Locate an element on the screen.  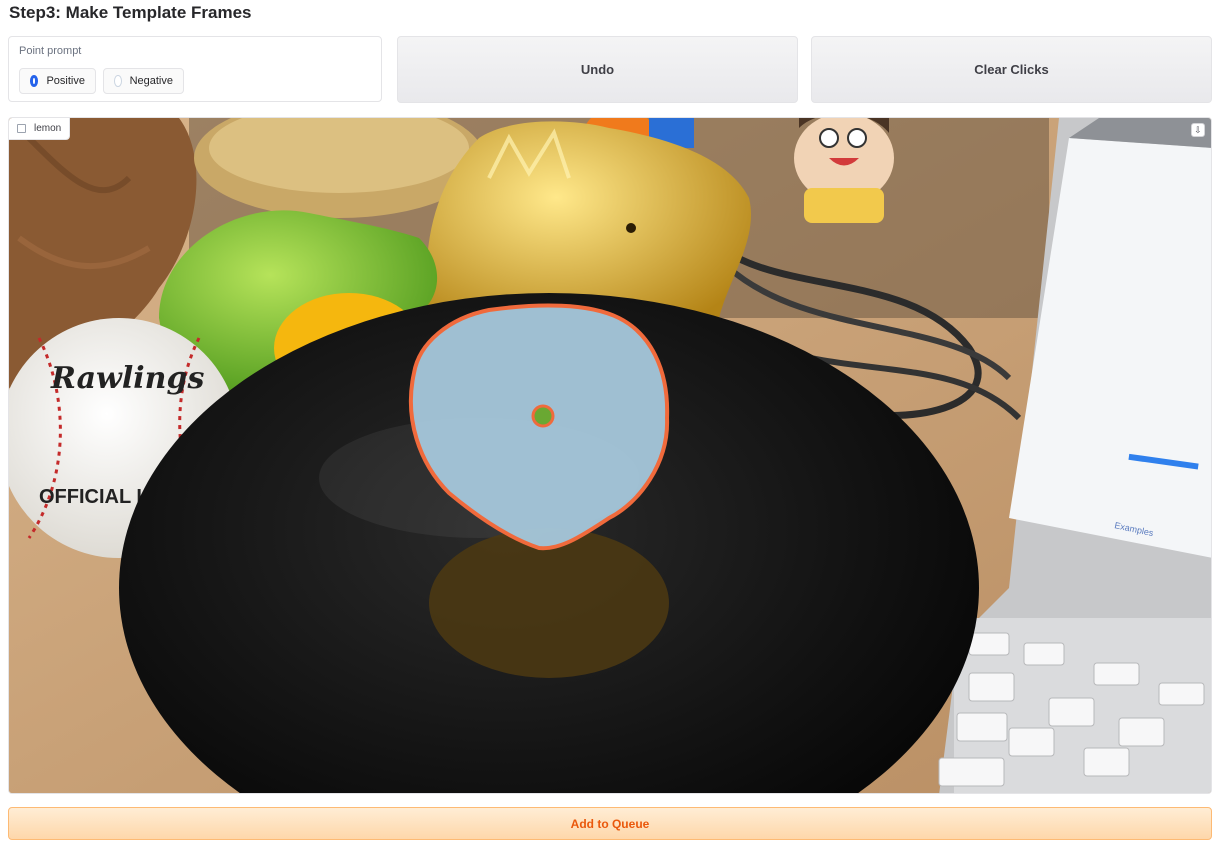
page-title: Step3: Make Template Frames is located at coordinates (130, 12).